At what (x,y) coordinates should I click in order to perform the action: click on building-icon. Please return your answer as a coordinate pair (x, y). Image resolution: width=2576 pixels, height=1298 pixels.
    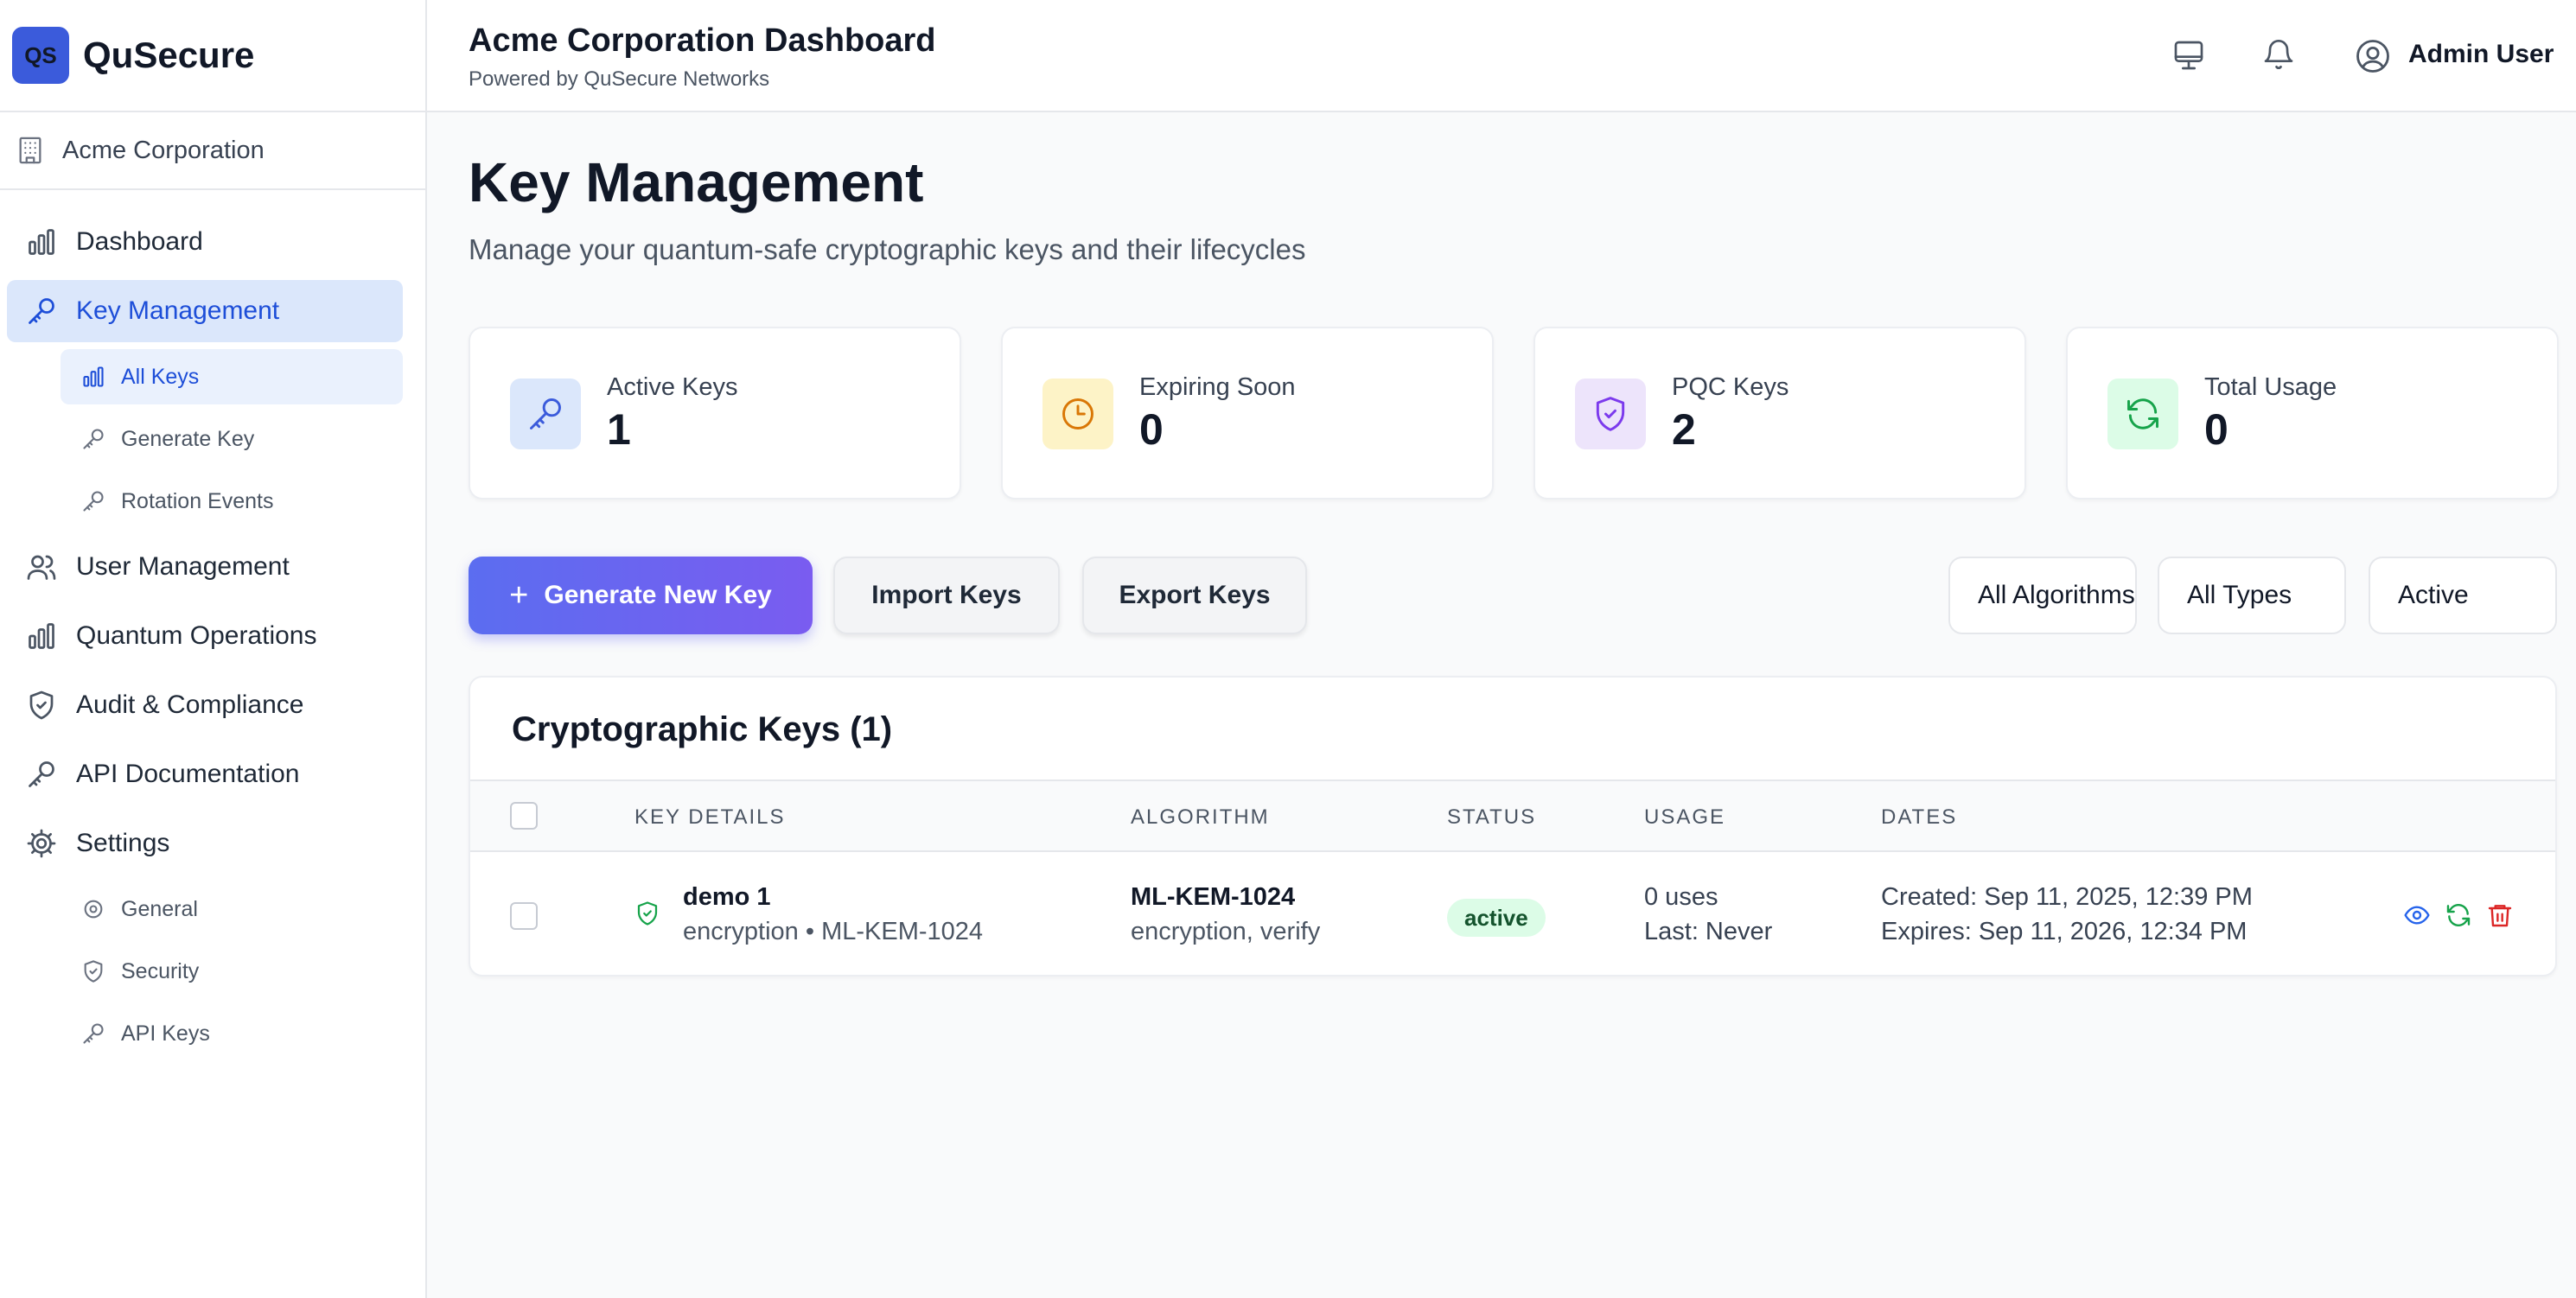
    Looking at the image, I should click on (30, 150).